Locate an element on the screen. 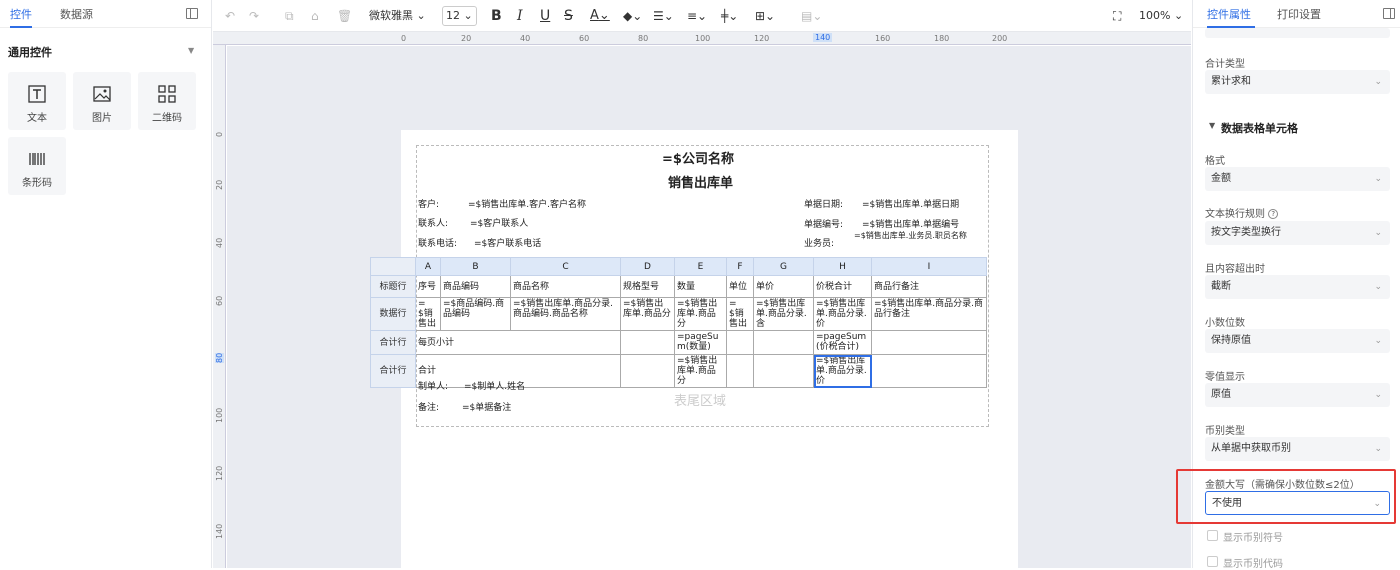 Image resolution: width=1400 pixels, height=570 pixels. customer-label: 客户: is located at coordinates (428, 203).